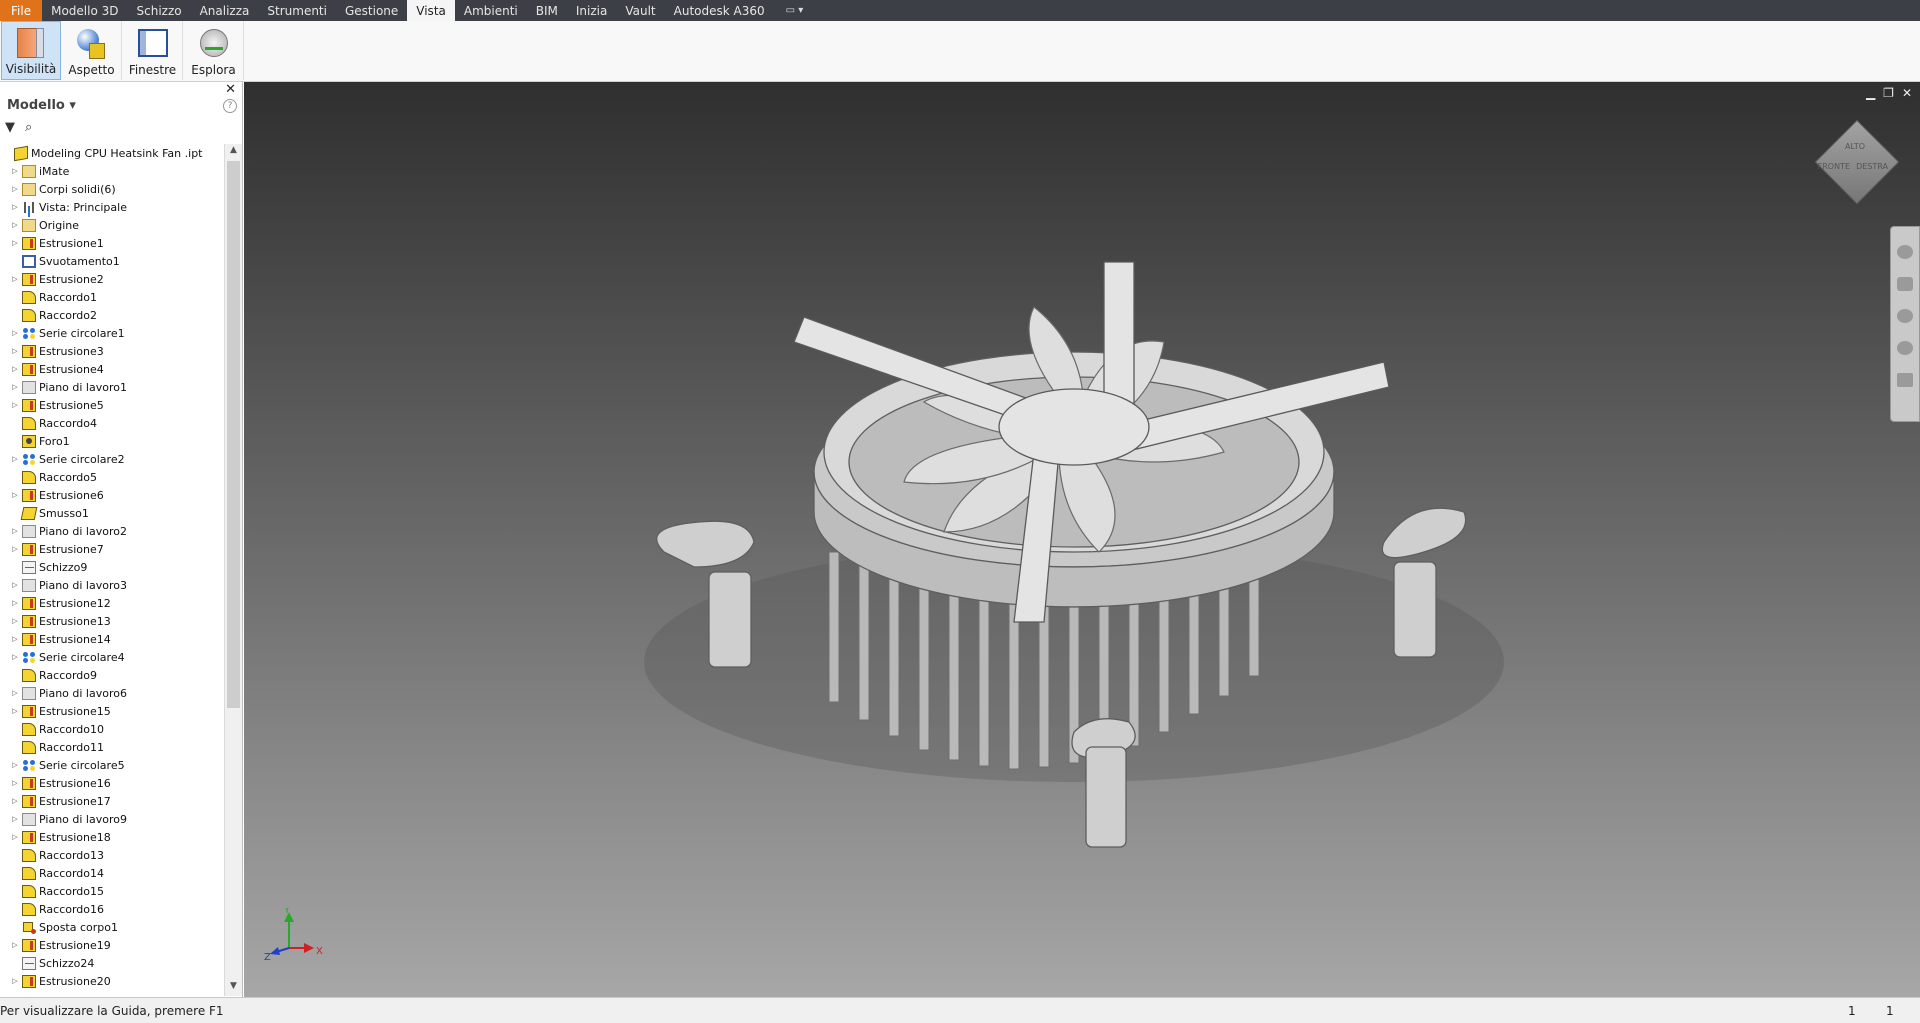 The width and height of the screenshot is (1920, 1023). I want to click on restore-icon: ❐, so click(1888, 93).